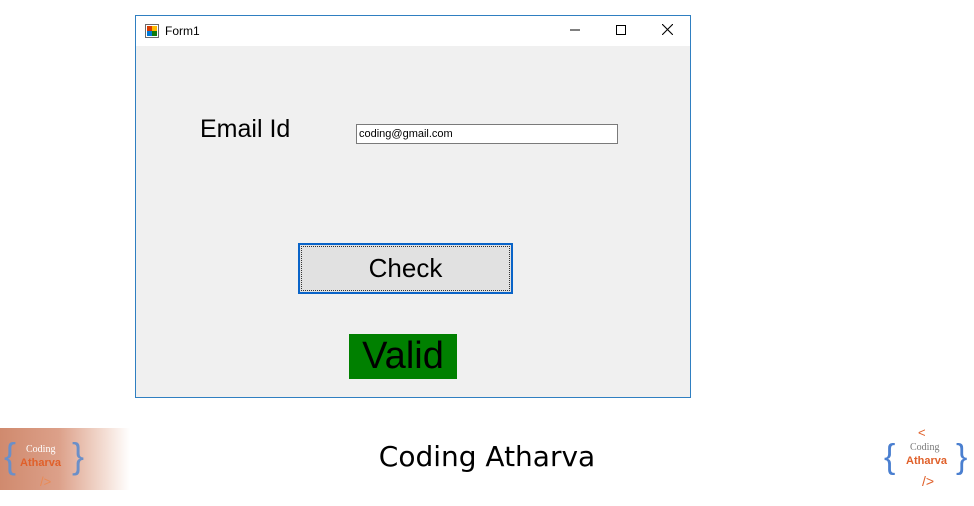 This screenshot has height=506, width=974. What do you see at coordinates (922, 433) in the screenshot?
I see `logo-right-open-tag: <` at bounding box center [922, 433].